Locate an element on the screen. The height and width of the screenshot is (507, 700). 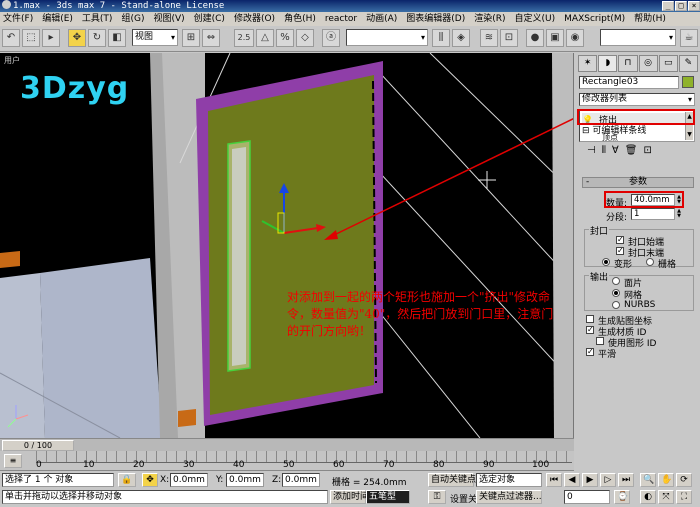
configure-sets-icon: ⊡ is located at coordinates (647, 152).